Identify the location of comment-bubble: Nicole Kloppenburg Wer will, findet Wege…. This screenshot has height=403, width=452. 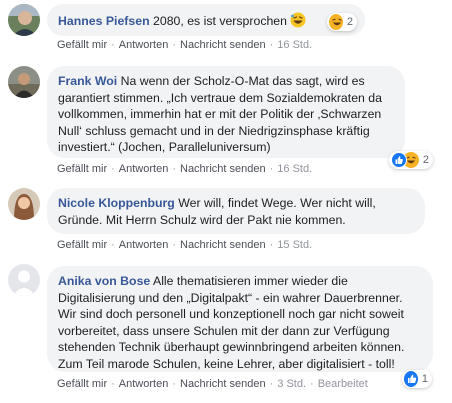
(236, 211).